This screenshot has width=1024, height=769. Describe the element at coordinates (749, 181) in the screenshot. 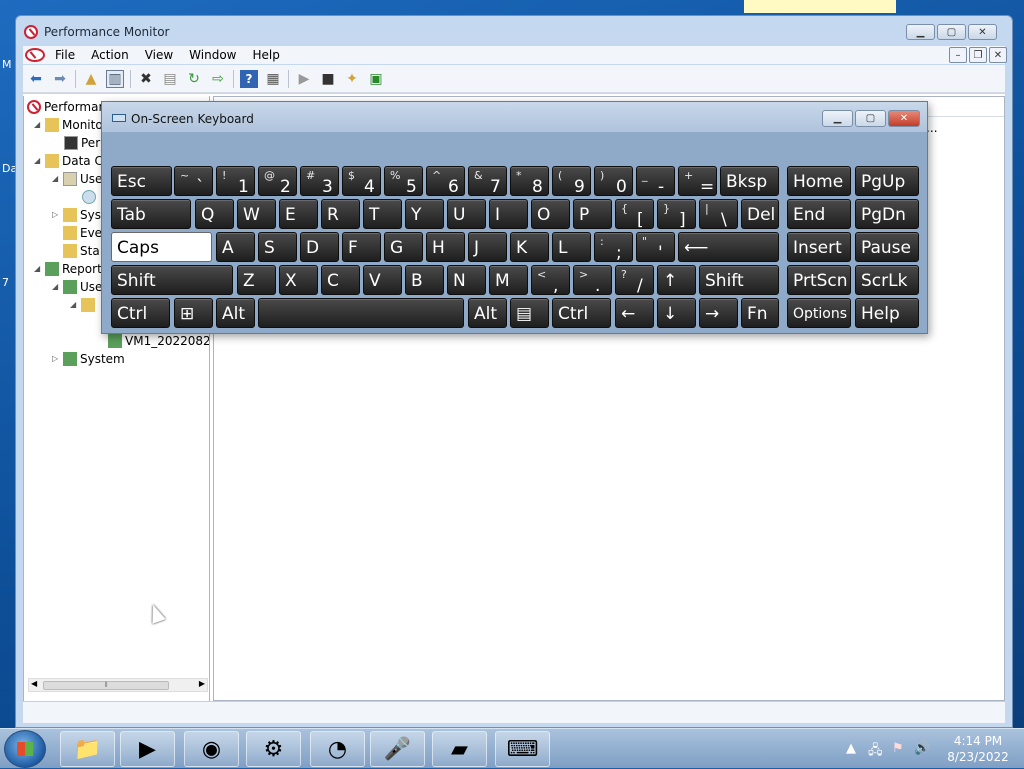

I see `key-bksp: Bksp` at that location.